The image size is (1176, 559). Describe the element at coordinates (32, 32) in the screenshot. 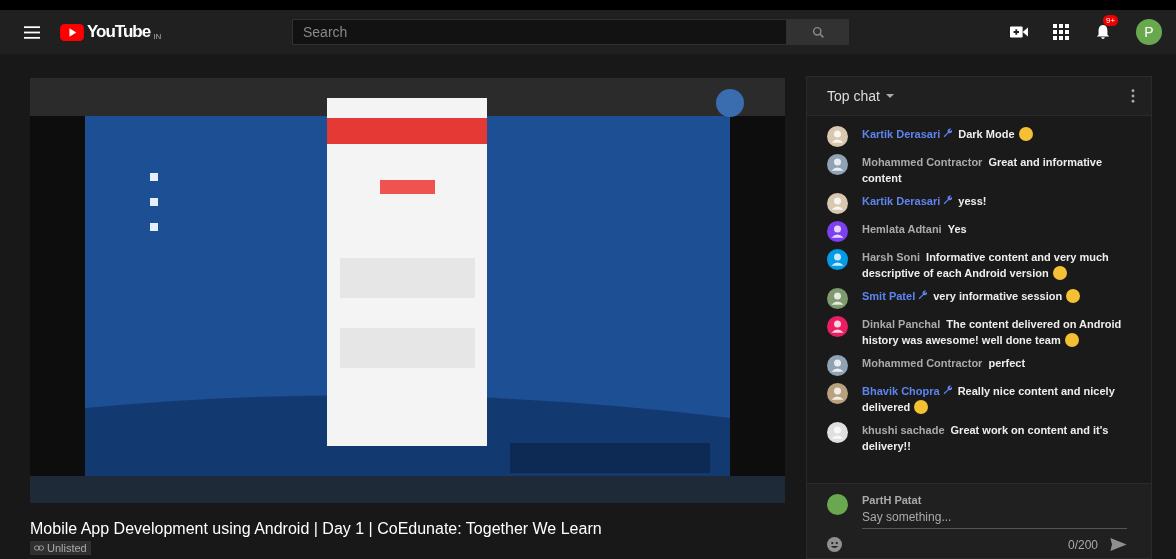

I see `menu-icon` at that location.